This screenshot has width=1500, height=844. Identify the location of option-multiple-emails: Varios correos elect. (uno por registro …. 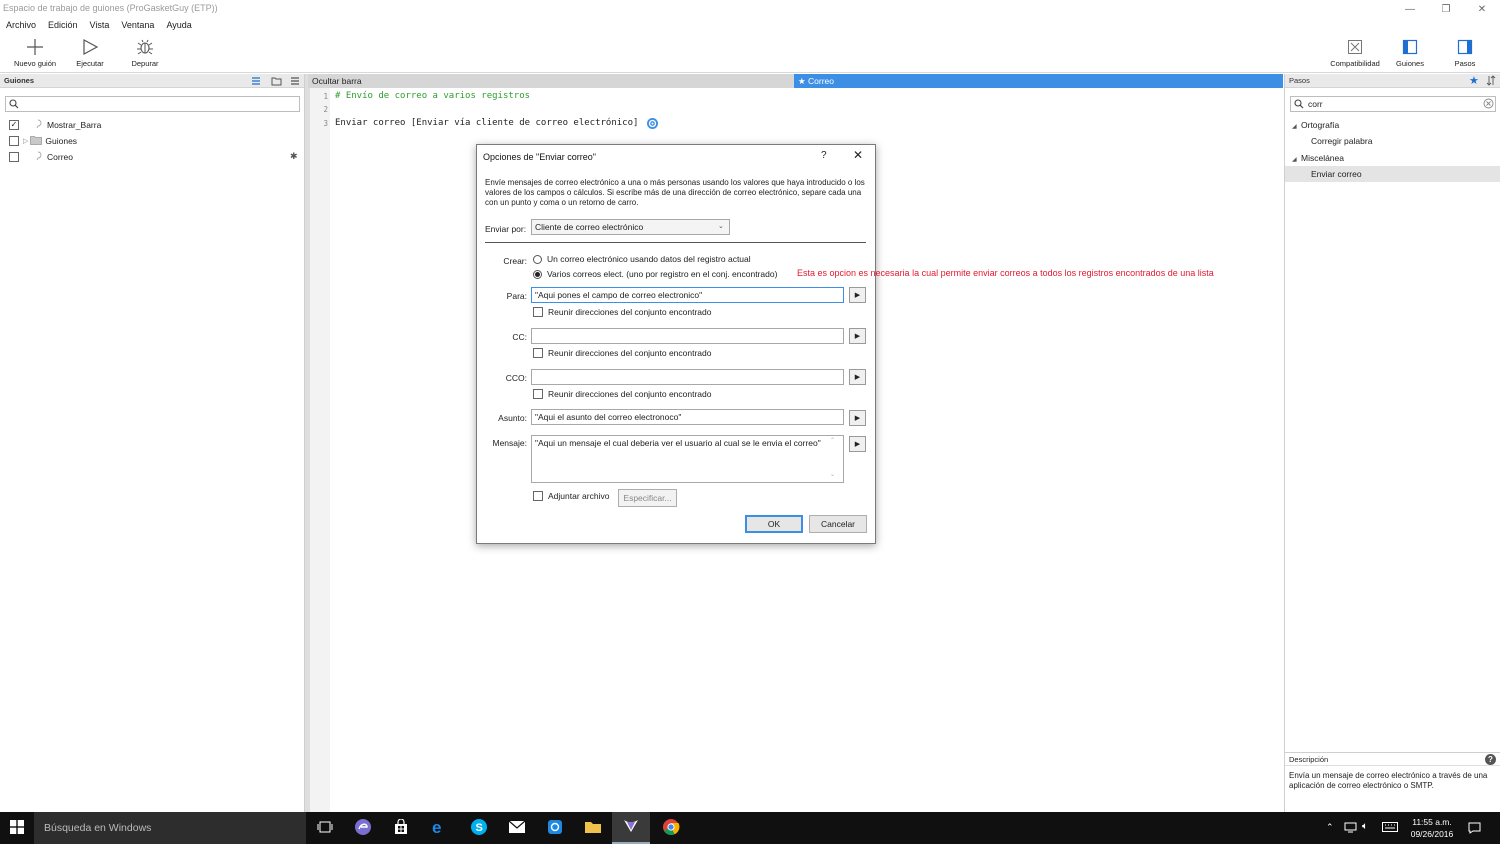
(655, 274).